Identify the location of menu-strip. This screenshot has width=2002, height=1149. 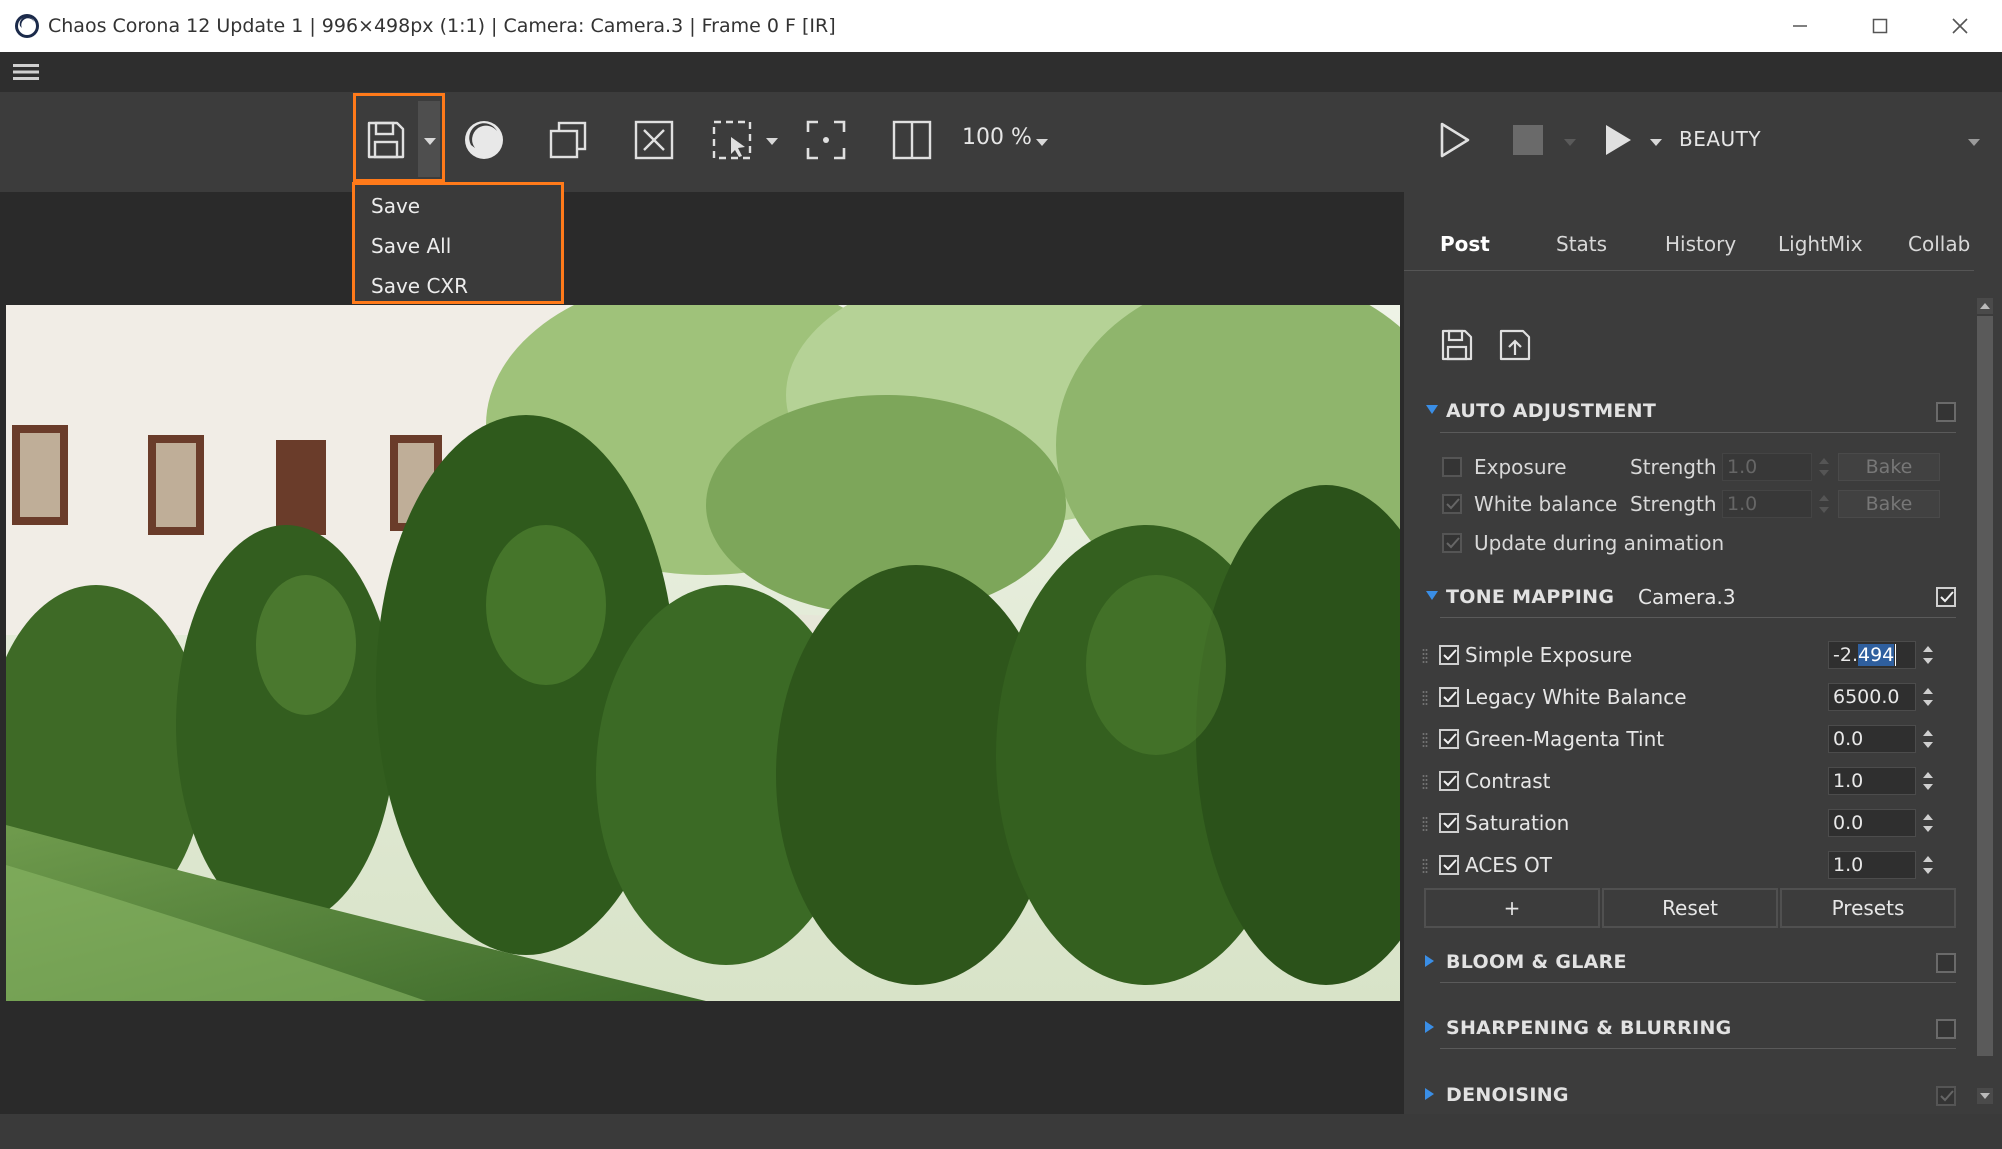
(1001, 72).